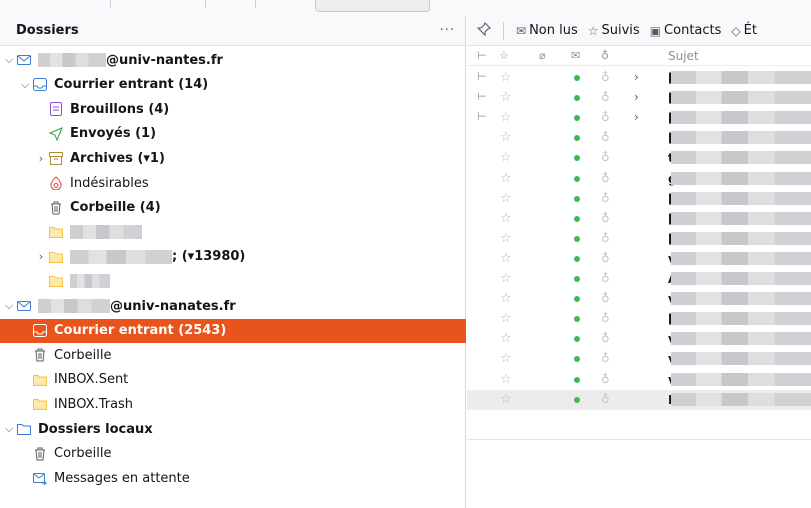 The image size is (811, 508). Describe the element at coordinates (233, 134) in the screenshot. I see `folder-row: Envoyés (1)` at that location.